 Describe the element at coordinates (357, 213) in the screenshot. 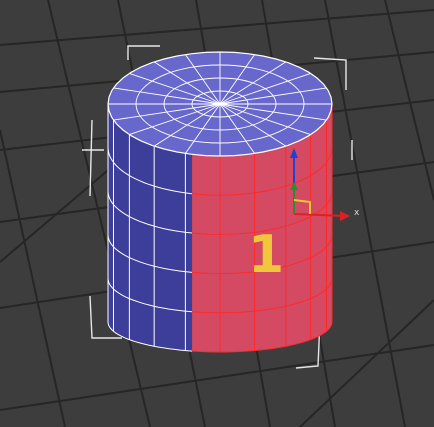

I see `gizmo-x-label: x` at that location.